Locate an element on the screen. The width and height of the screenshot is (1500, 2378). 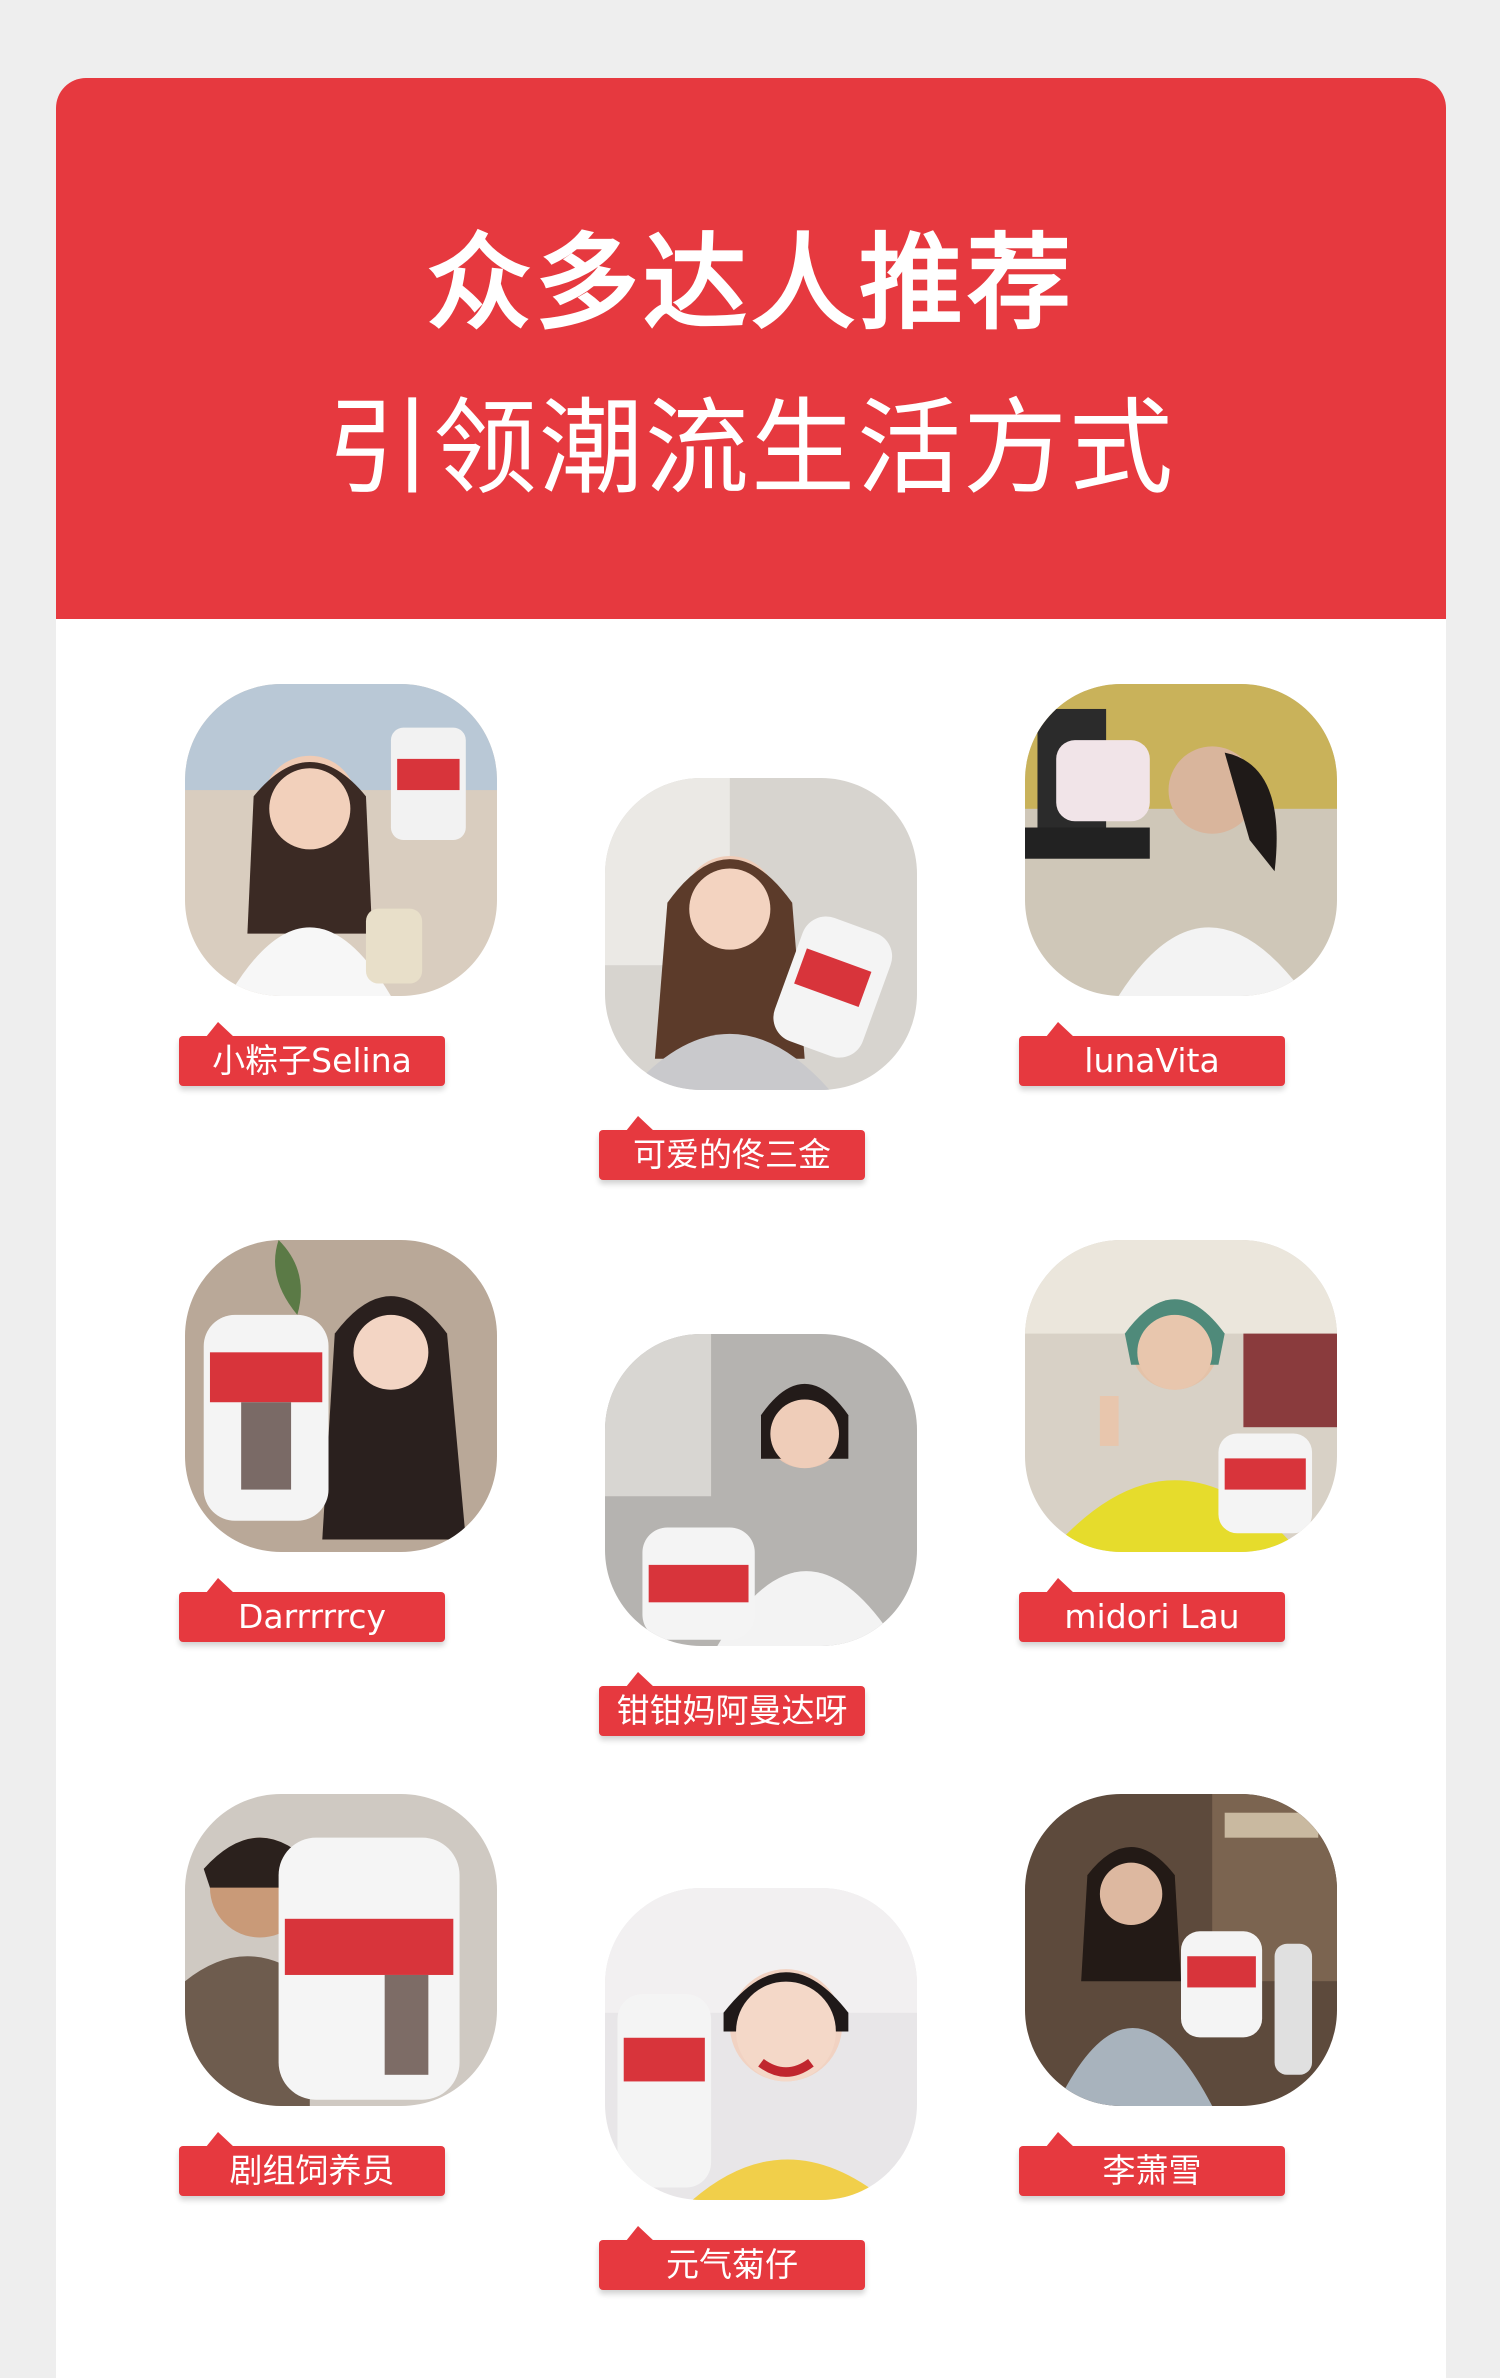
influencer-card: Darrrrrcy is located at coordinates (339, 1450).